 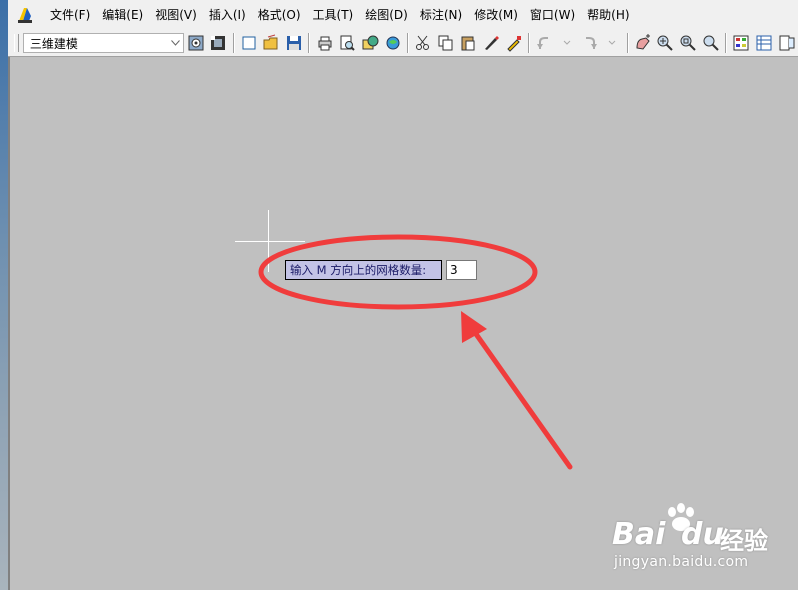 What do you see at coordinates (446, 43) in the screenshot?
I see `copy-icon` at bounding box center [446, 43].